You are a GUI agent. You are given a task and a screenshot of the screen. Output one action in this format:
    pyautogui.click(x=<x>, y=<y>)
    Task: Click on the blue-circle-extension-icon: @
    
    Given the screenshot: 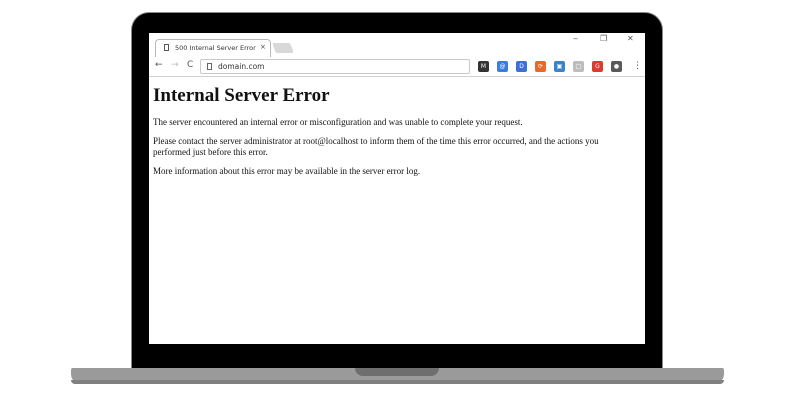 What is the action you would take?
    pyautogui.click(x=502, y=66)
    